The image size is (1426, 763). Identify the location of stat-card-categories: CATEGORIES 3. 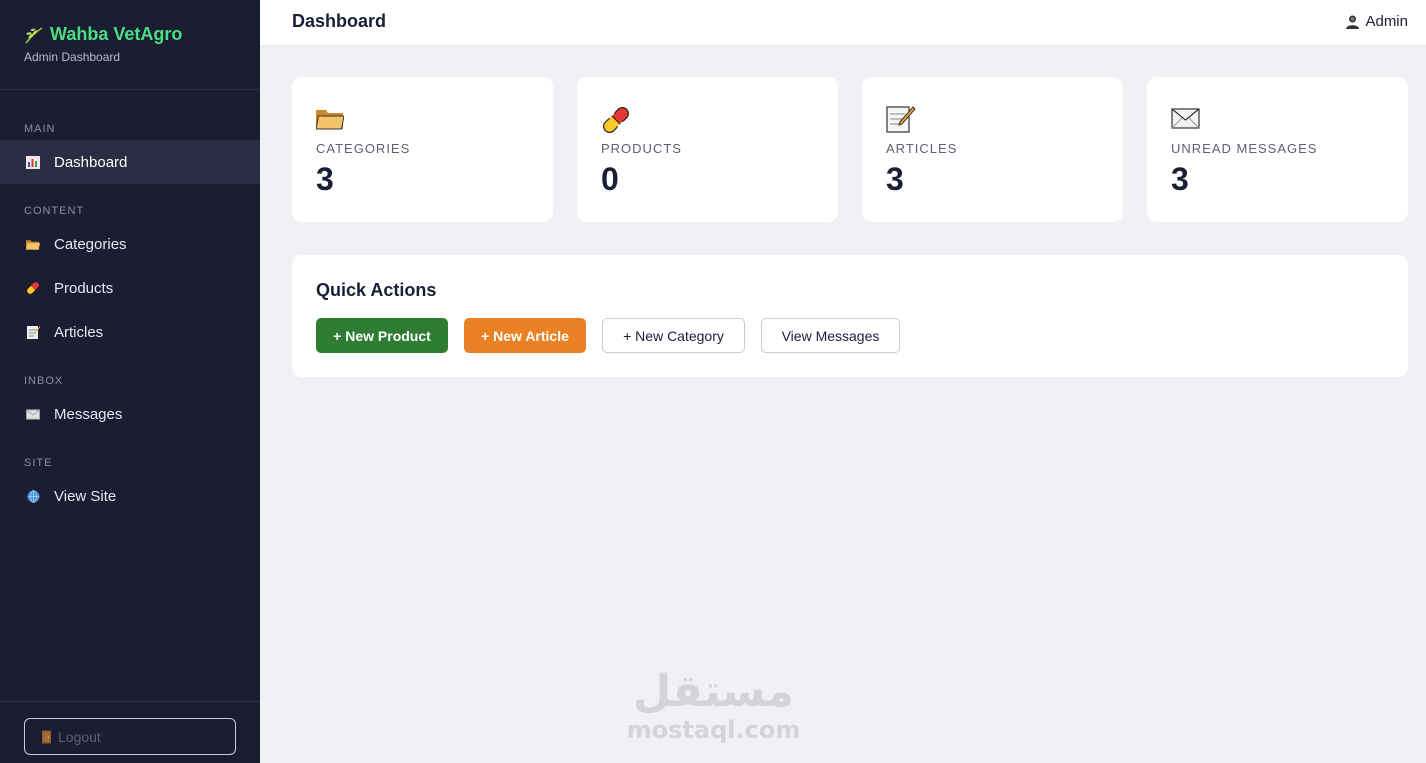
(422, 149).